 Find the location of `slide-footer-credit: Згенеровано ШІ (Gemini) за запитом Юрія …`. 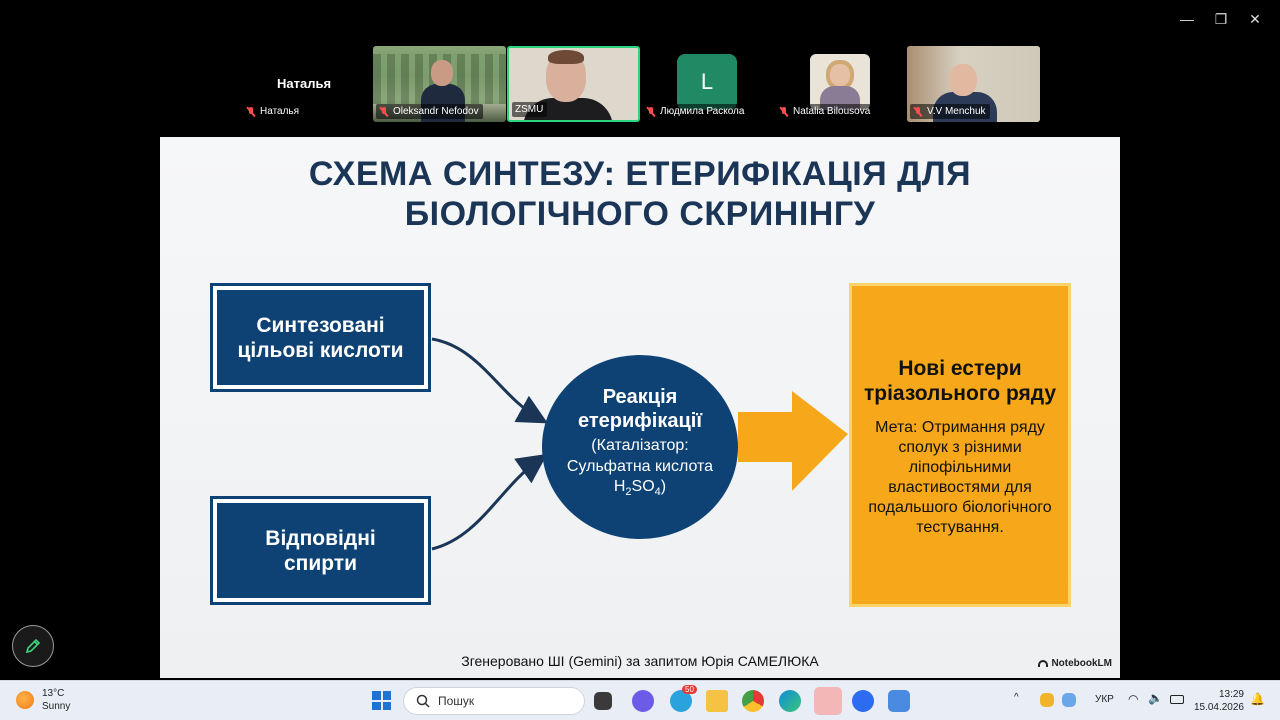

slide-footer-credit: Згенеровано ШІ (Gemini) за запитом Юрія … is located at coordinates (640, 661).